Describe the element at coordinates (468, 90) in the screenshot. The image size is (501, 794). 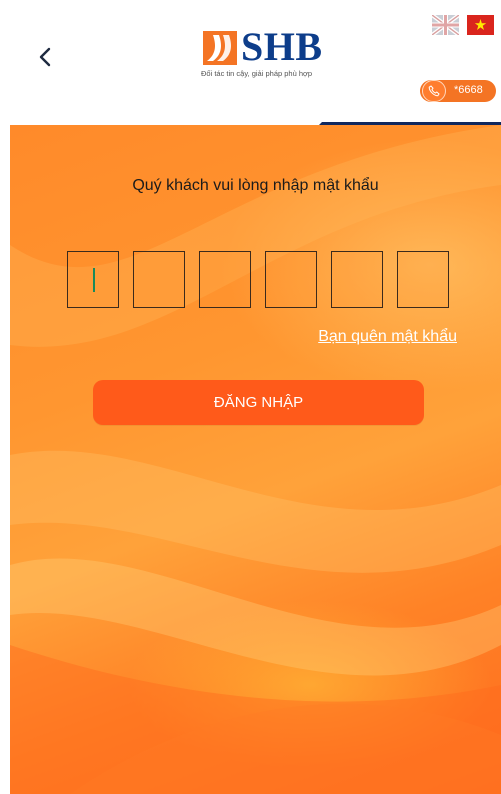
I see `hotline-number: *6668` at that location.